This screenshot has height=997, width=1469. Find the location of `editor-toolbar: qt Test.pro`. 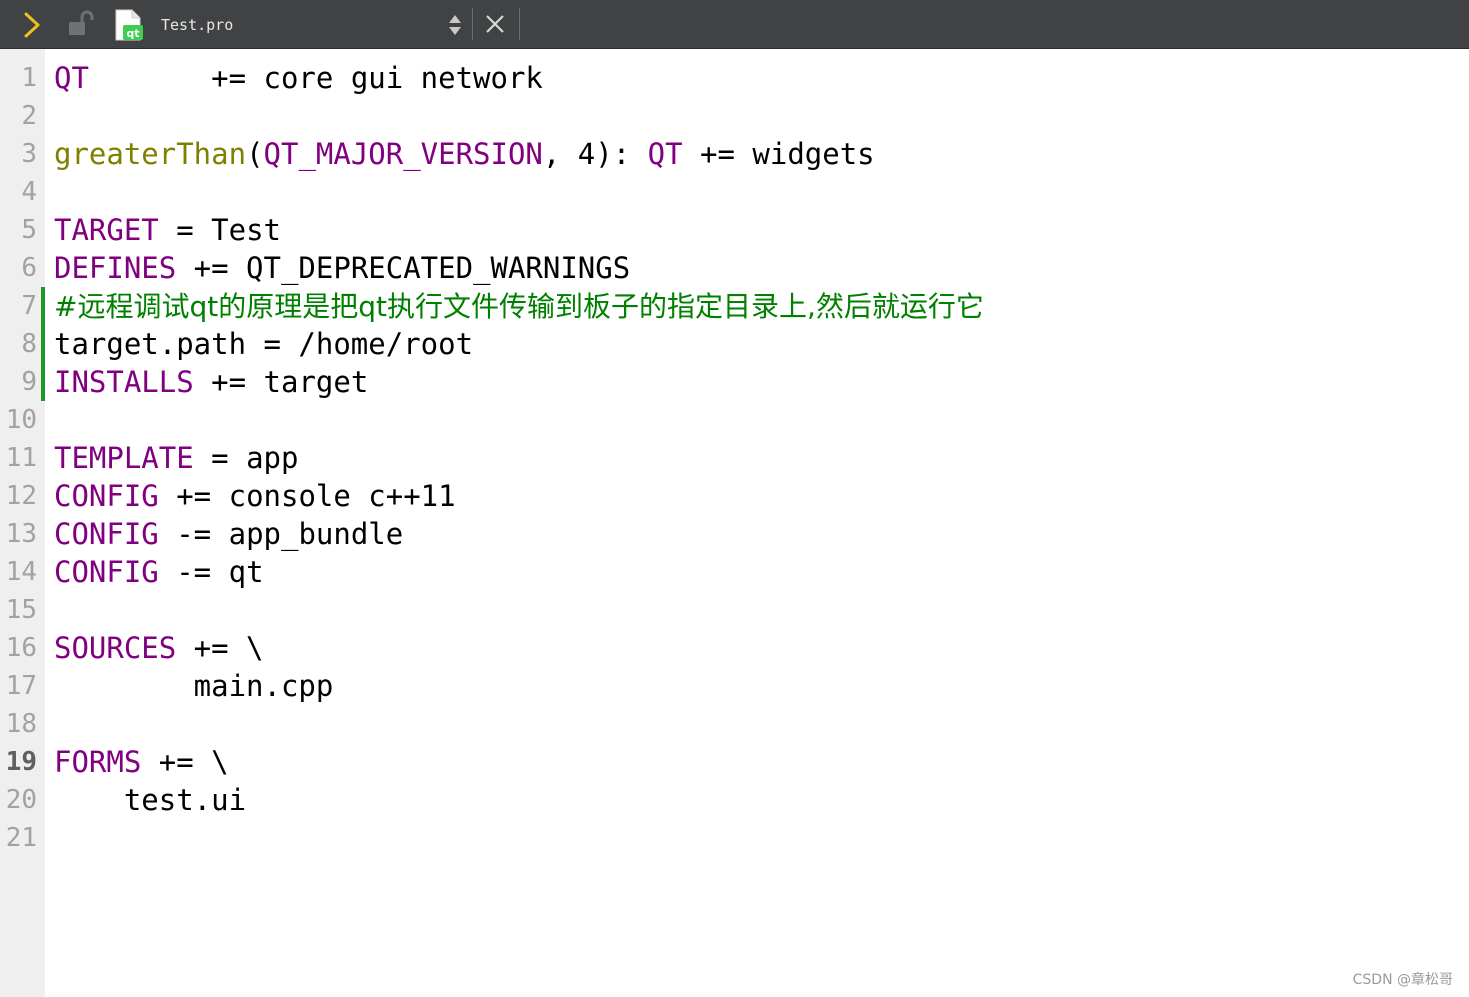

editor-toolbar: qt Test.pro is located at coordinates (734, 24).